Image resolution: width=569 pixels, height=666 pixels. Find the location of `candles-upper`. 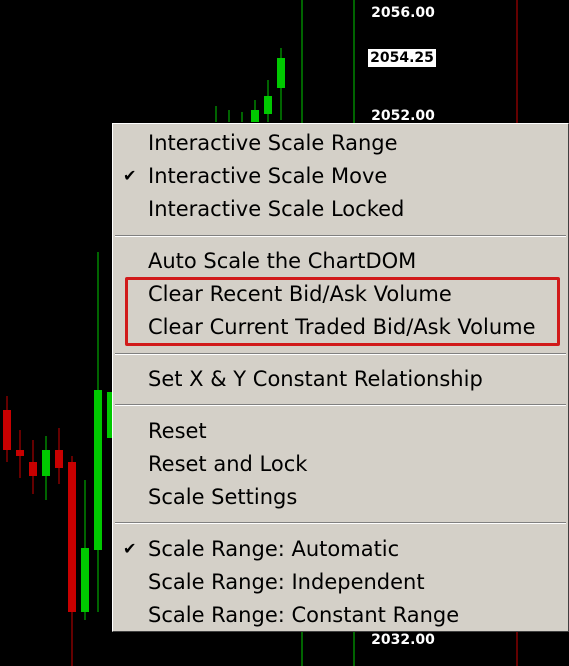

candles-upper is located at coordinates (250, 85).